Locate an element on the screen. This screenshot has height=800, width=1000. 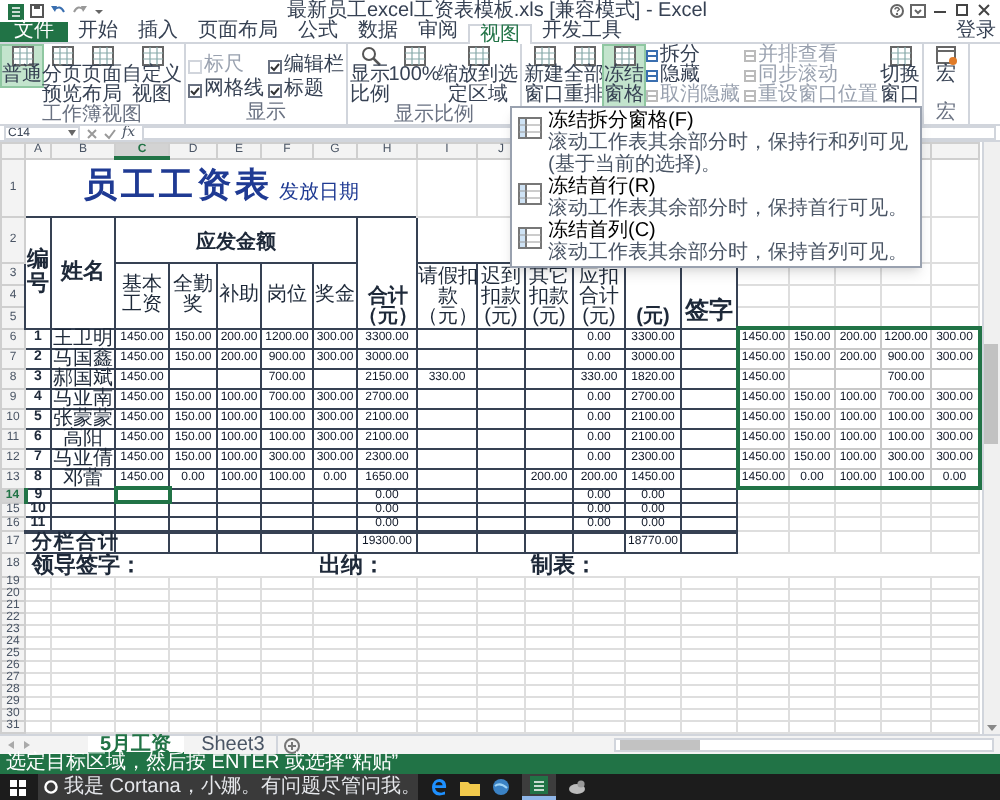
column-heading: 编号 is located at coordinates (38, 272).